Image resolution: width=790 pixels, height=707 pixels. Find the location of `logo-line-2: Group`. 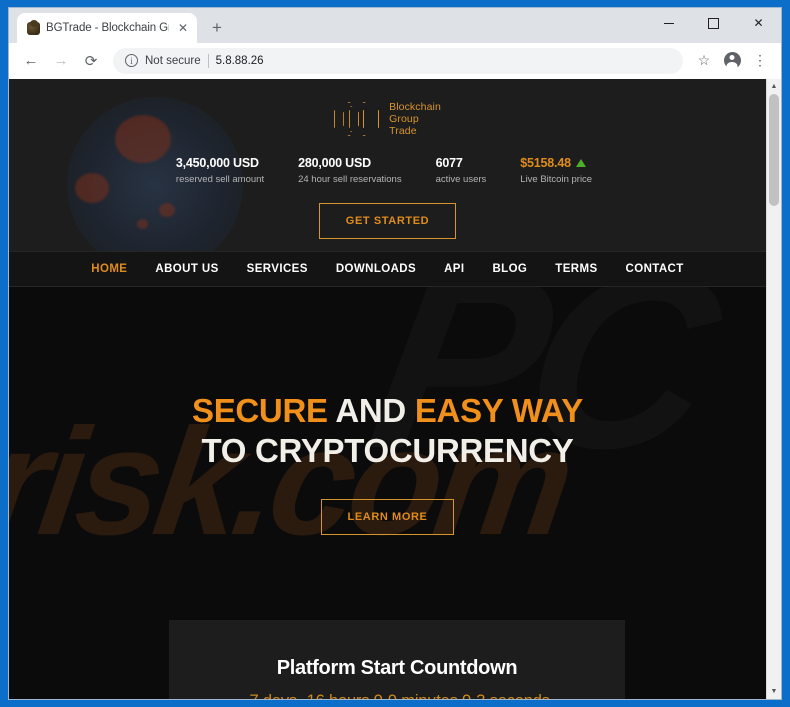

logo-line-2: Group is located at coordinates (404, 119).